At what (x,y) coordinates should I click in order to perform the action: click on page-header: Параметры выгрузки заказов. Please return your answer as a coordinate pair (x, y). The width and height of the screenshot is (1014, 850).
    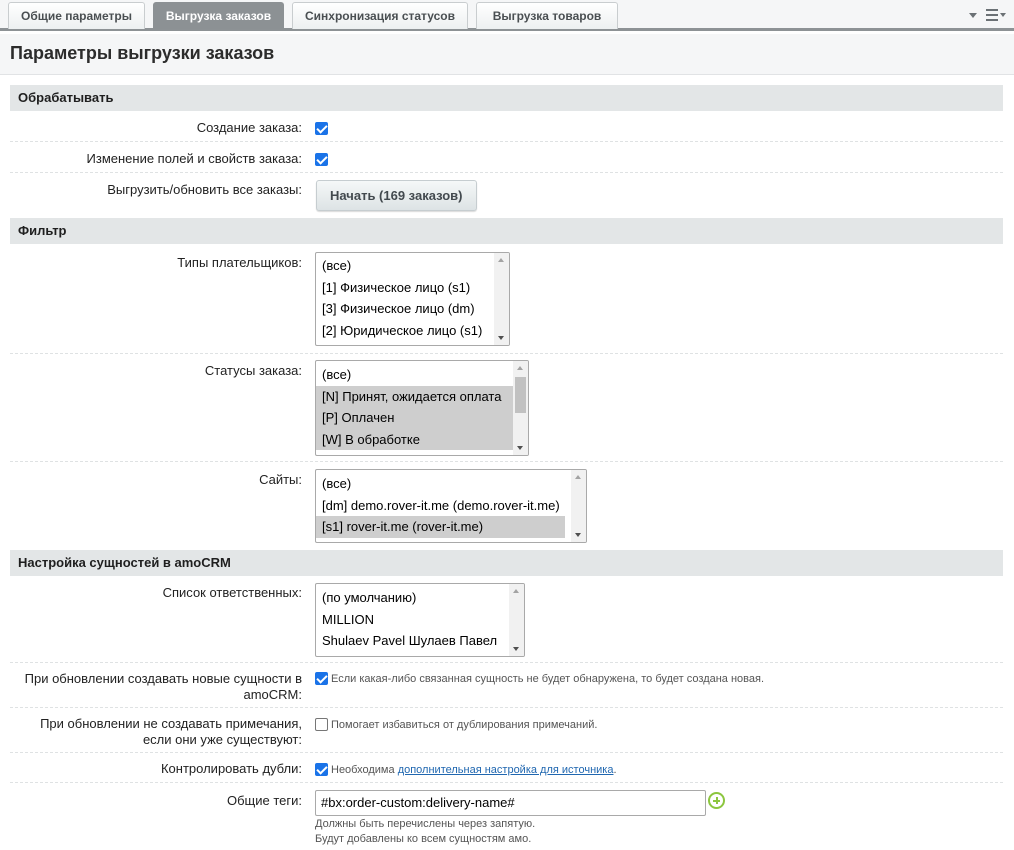
    Looking at the image, I should click on (507, 54).